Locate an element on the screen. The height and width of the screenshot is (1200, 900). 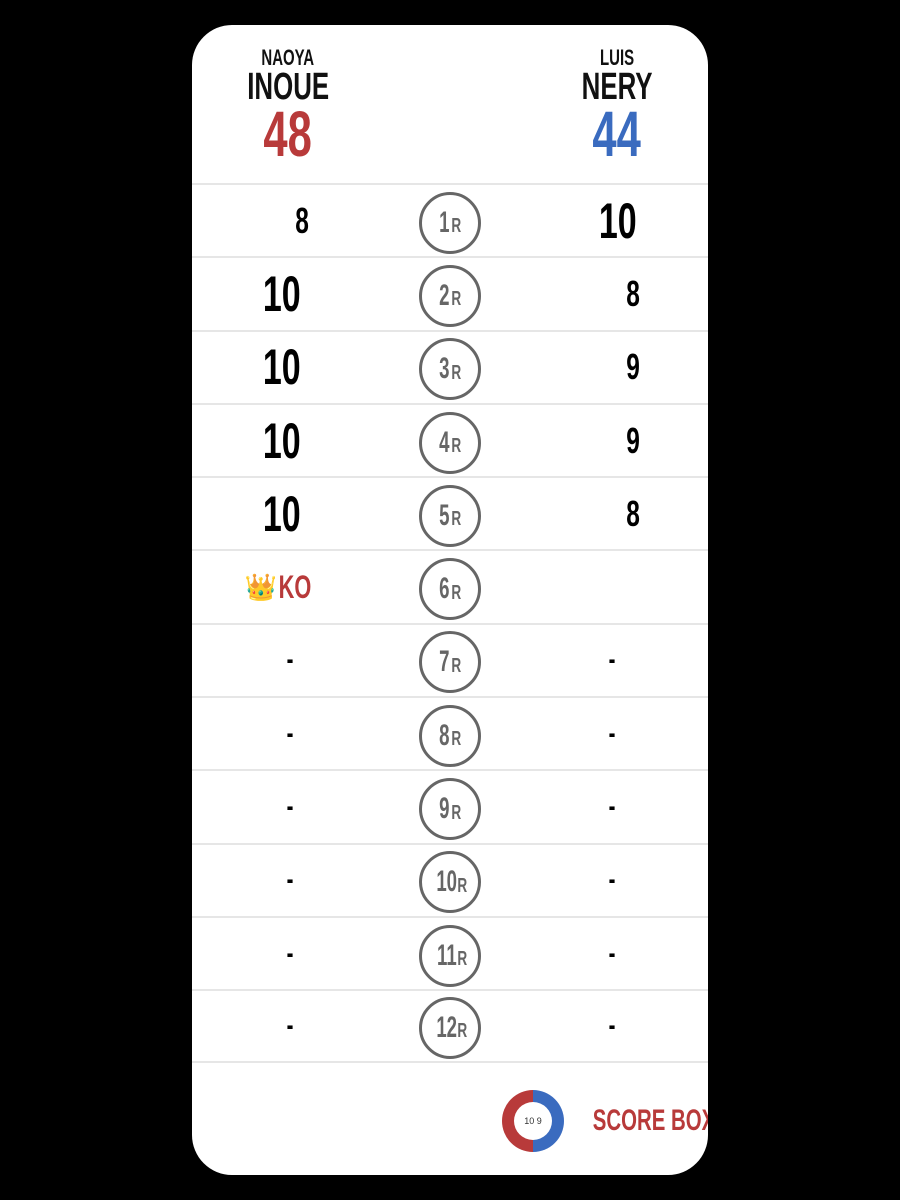
round-badge: 1R is located at coordinates (450, 222).